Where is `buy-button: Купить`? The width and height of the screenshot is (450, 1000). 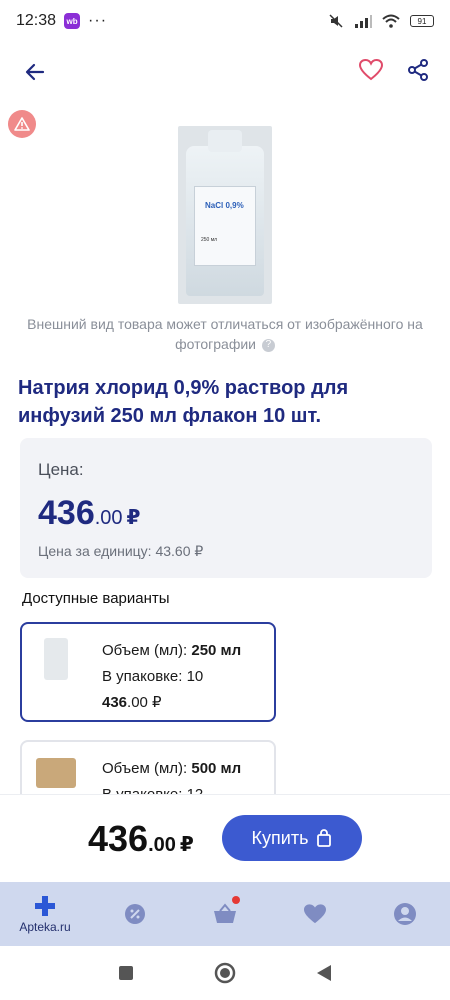 buy-button: Купить is located at coordinates (292, 838).